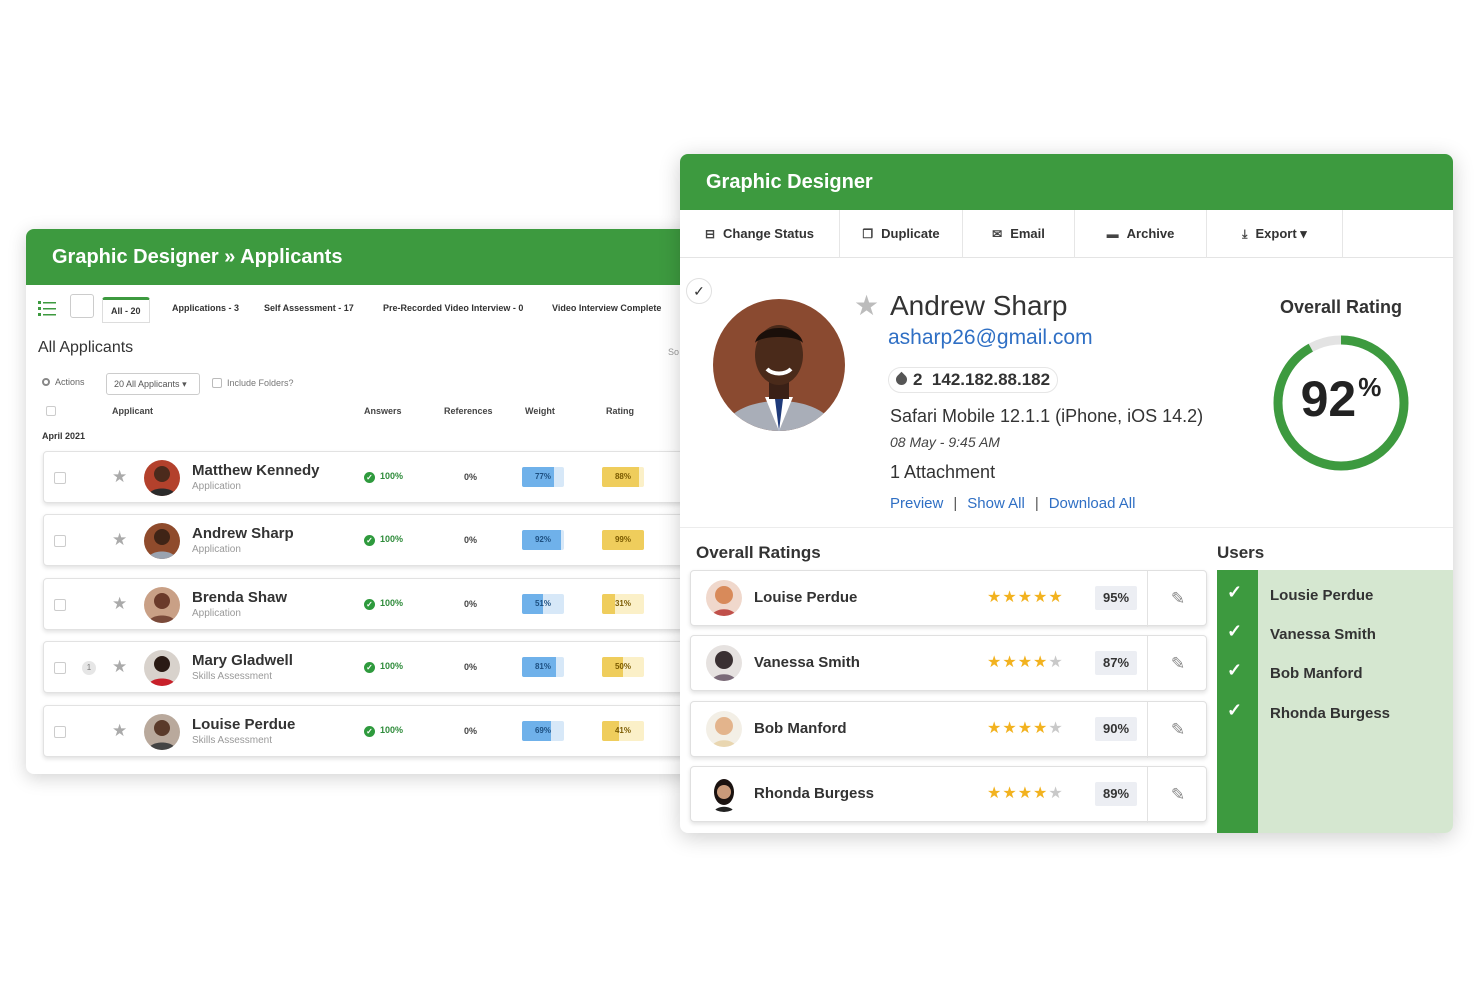 This screenshot has height=987, width=1480. What do you see at coordinates (1116, 598) in the screenshot?
I see `rating-percent: 95%` at bounding box center [1116, 598].